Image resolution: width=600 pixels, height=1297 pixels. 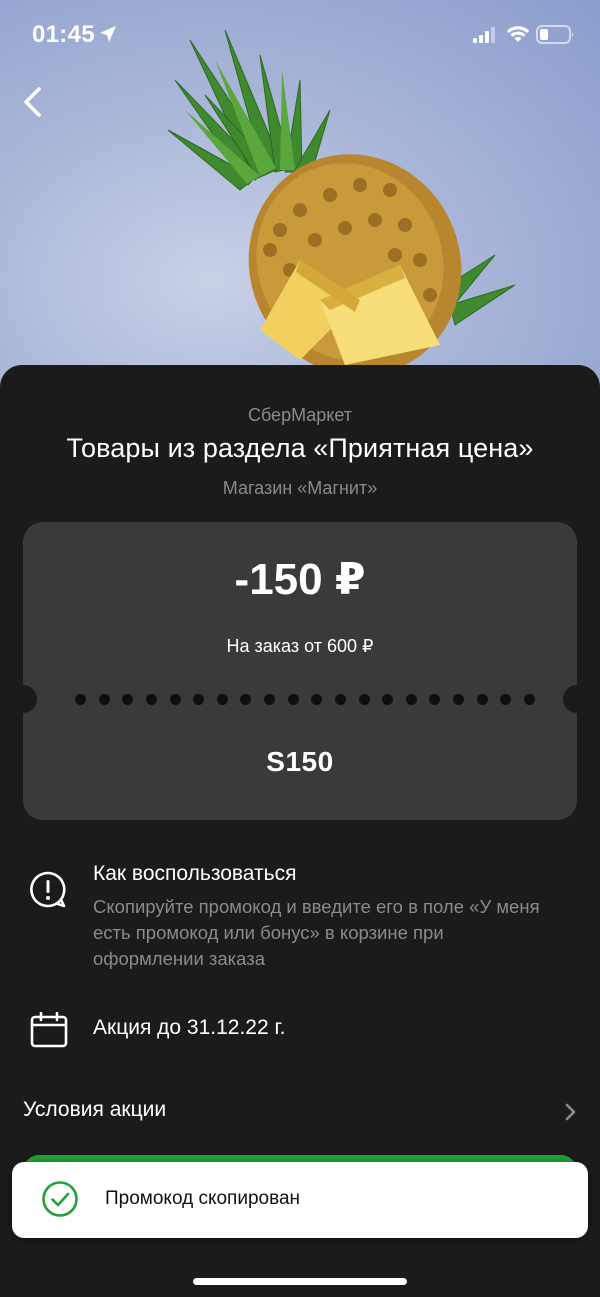 What do you see at coordinates (203, 1198) in the screenshot?
I see `toast-text: Промокод скопирован` at bounding box center [203, 1198].